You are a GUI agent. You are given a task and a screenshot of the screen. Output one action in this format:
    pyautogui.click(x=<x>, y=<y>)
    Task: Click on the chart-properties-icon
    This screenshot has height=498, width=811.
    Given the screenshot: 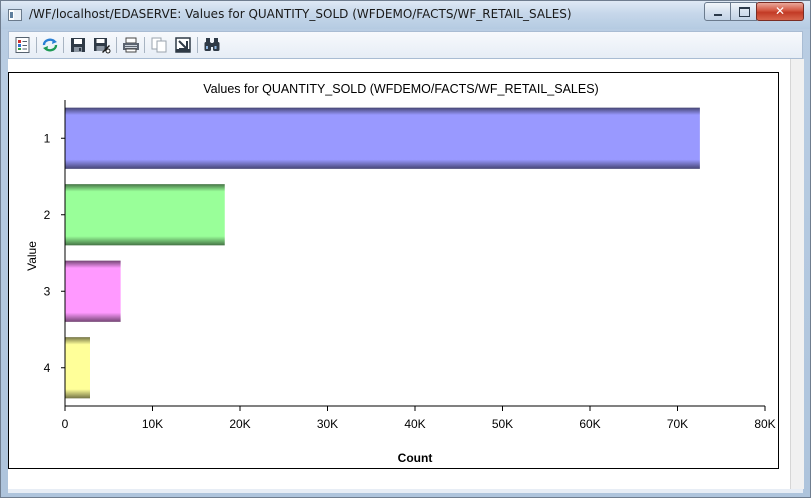 What is the action you would take?
    pyautogui.click(x=23, y=45)
    